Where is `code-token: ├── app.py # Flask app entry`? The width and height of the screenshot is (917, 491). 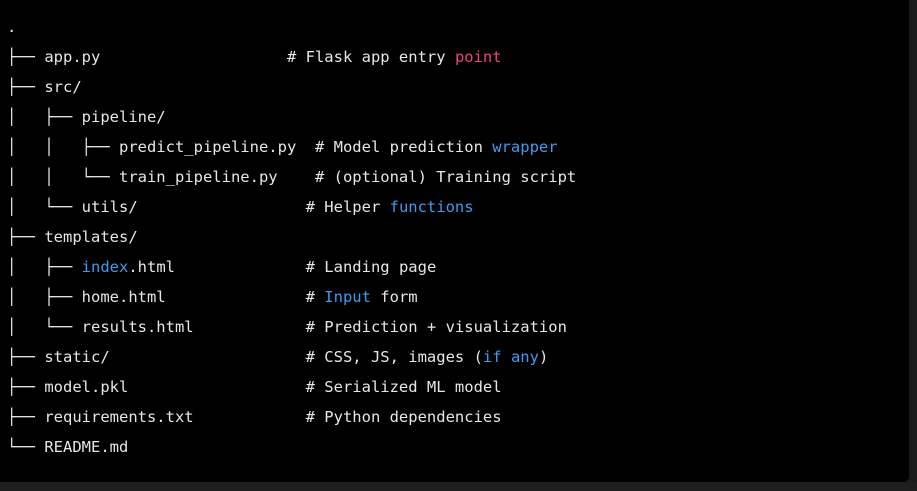 code-token: ├── app.py # Flask app entry is located at coordinates (231, 57).